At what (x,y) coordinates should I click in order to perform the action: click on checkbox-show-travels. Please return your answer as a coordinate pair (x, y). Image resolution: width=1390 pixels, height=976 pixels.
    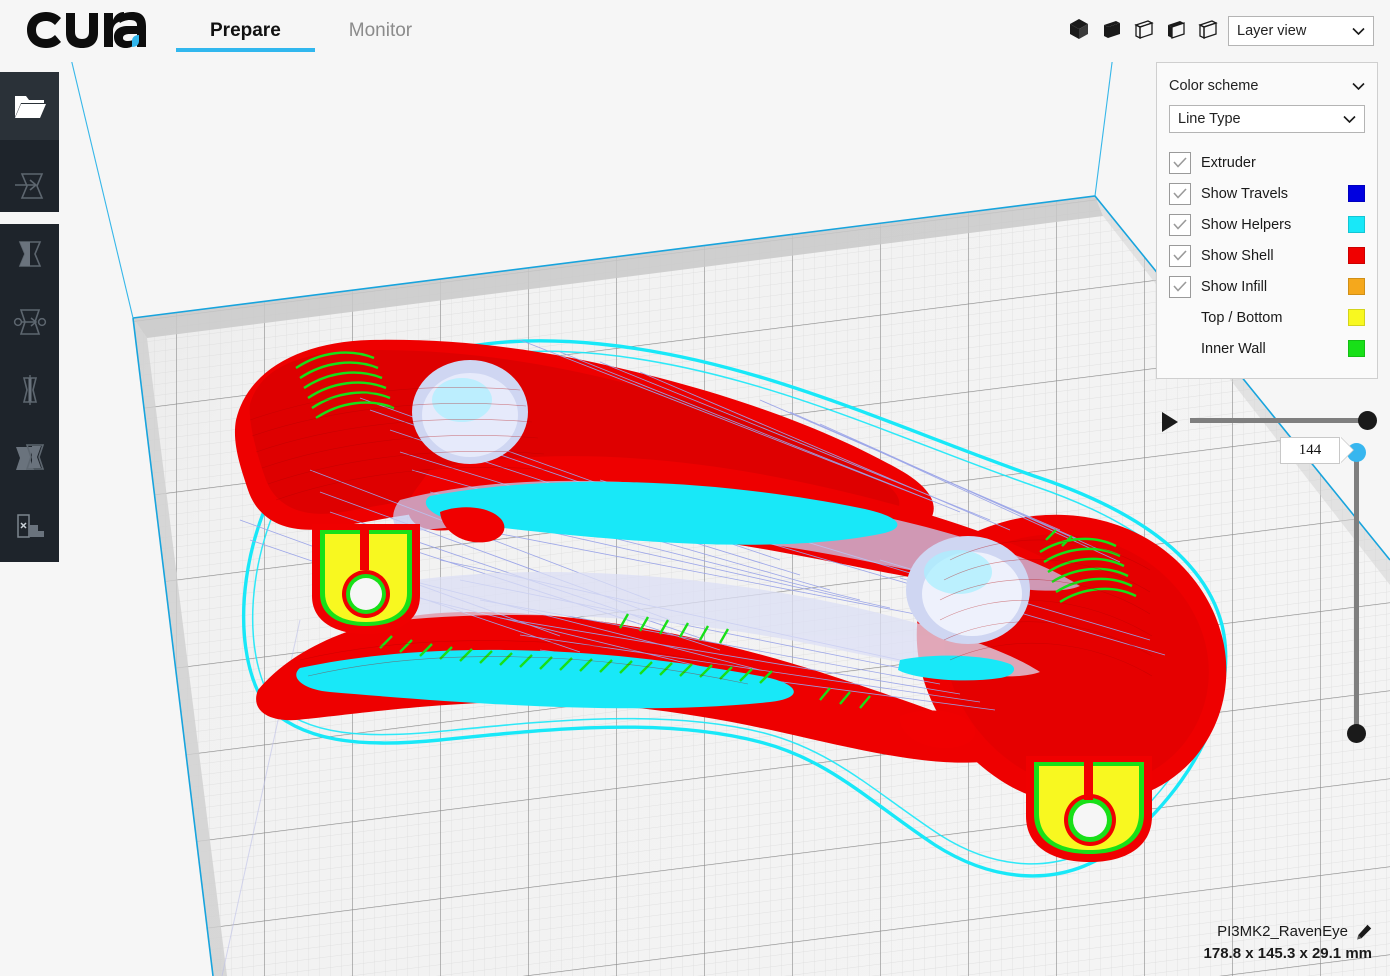
    Looking at the image, I should click on (1180, 193).